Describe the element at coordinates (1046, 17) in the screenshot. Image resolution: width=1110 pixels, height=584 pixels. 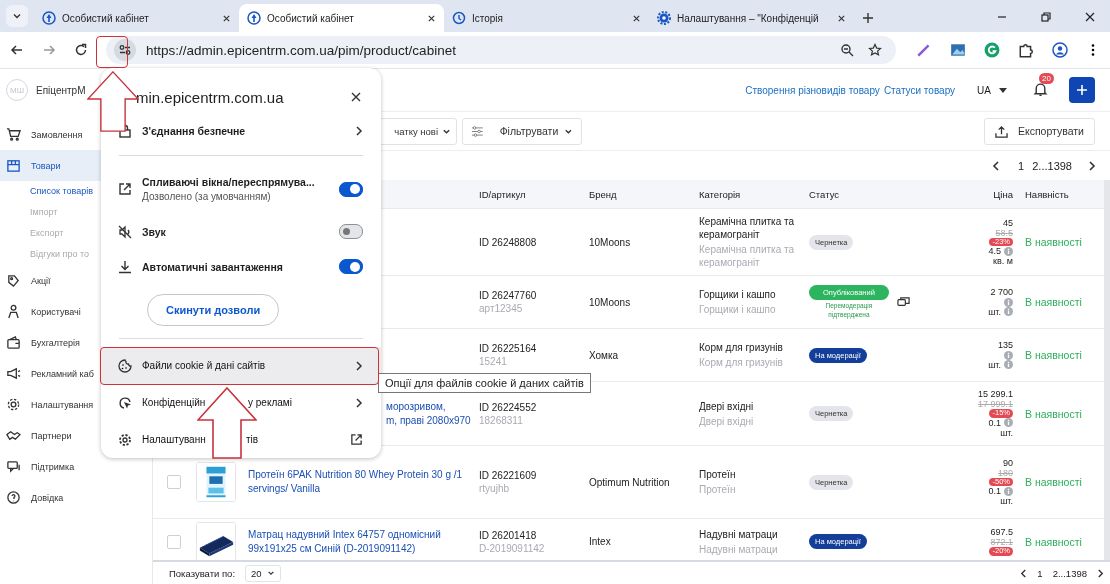
I see `restore-icon` at that location.